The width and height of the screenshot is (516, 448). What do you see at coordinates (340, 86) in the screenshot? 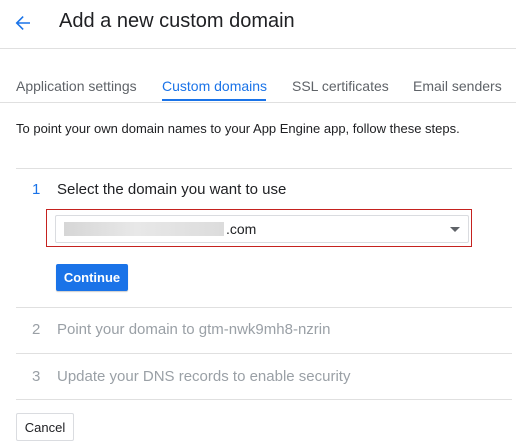
I see `tab-ssl-certificates: SSL certificates` at bounding box center [340, 86].